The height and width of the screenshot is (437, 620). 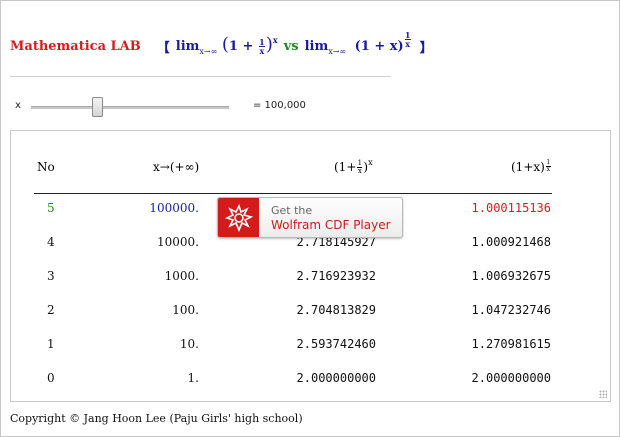 What do you see at coordinates (511, 344) in the screenshot?
I see `table-cell-expr2: 1.270981615` at bounding box center [511, 344].